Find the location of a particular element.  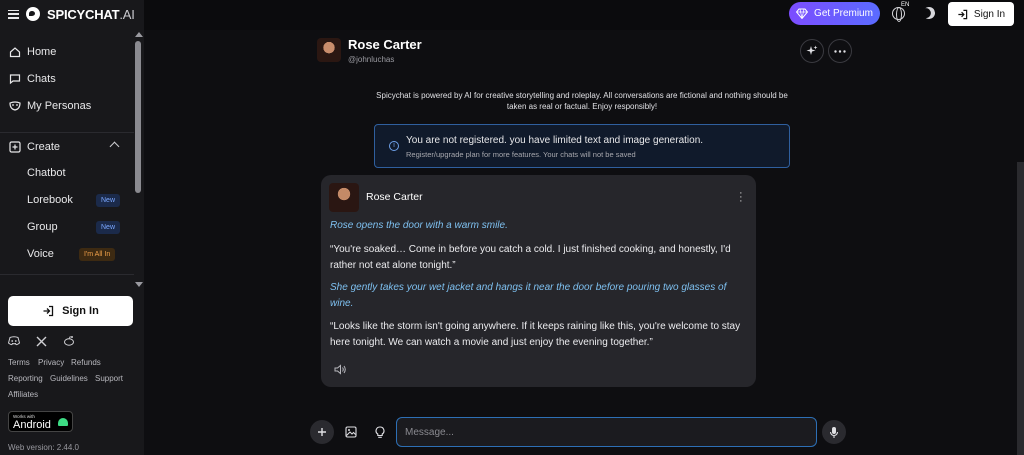

add-button is located at coordinates (322, 432).